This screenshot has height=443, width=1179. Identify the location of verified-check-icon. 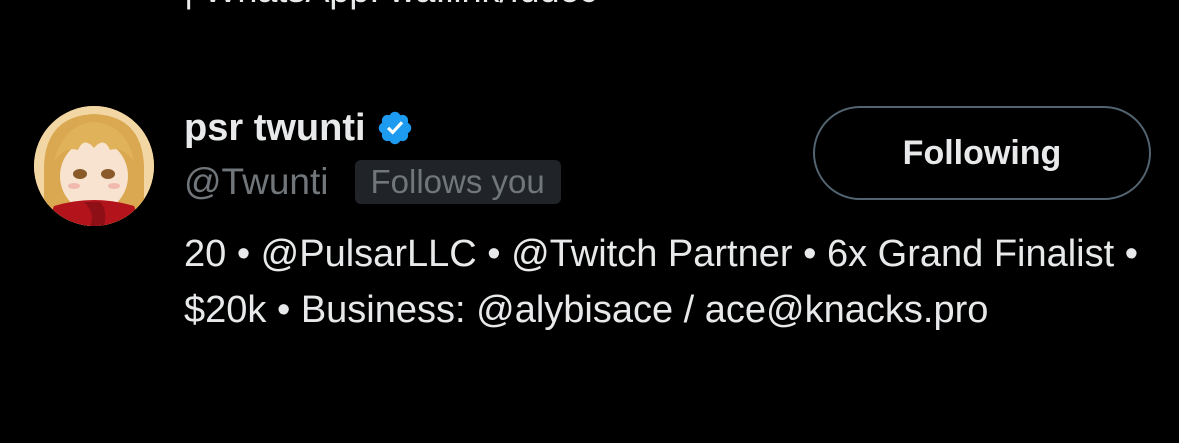
(395, 128).